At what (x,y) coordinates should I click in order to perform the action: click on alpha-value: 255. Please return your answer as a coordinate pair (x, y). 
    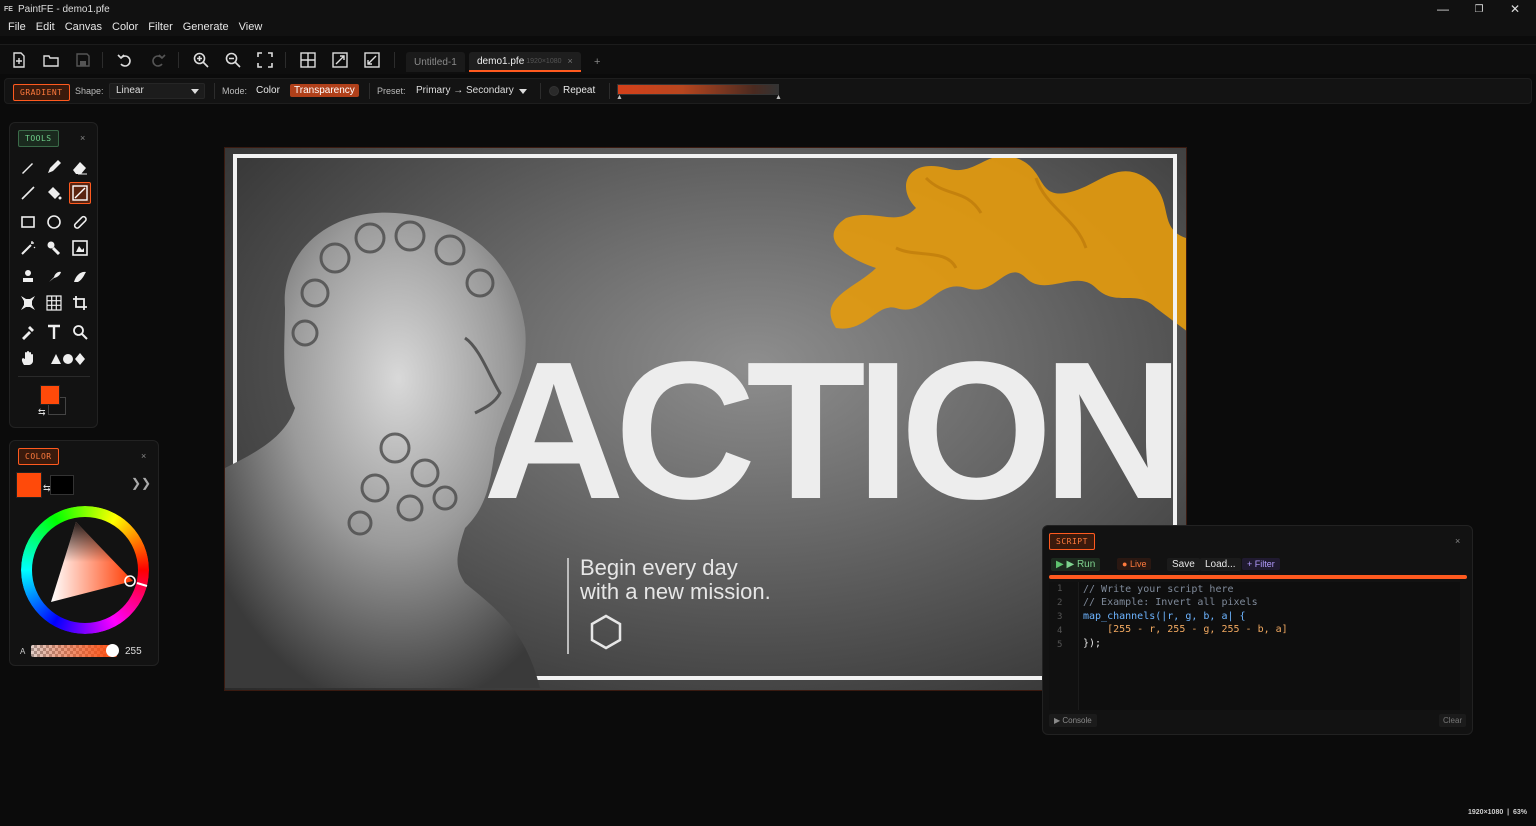
    Looking at the image, I should click on (133, 651).